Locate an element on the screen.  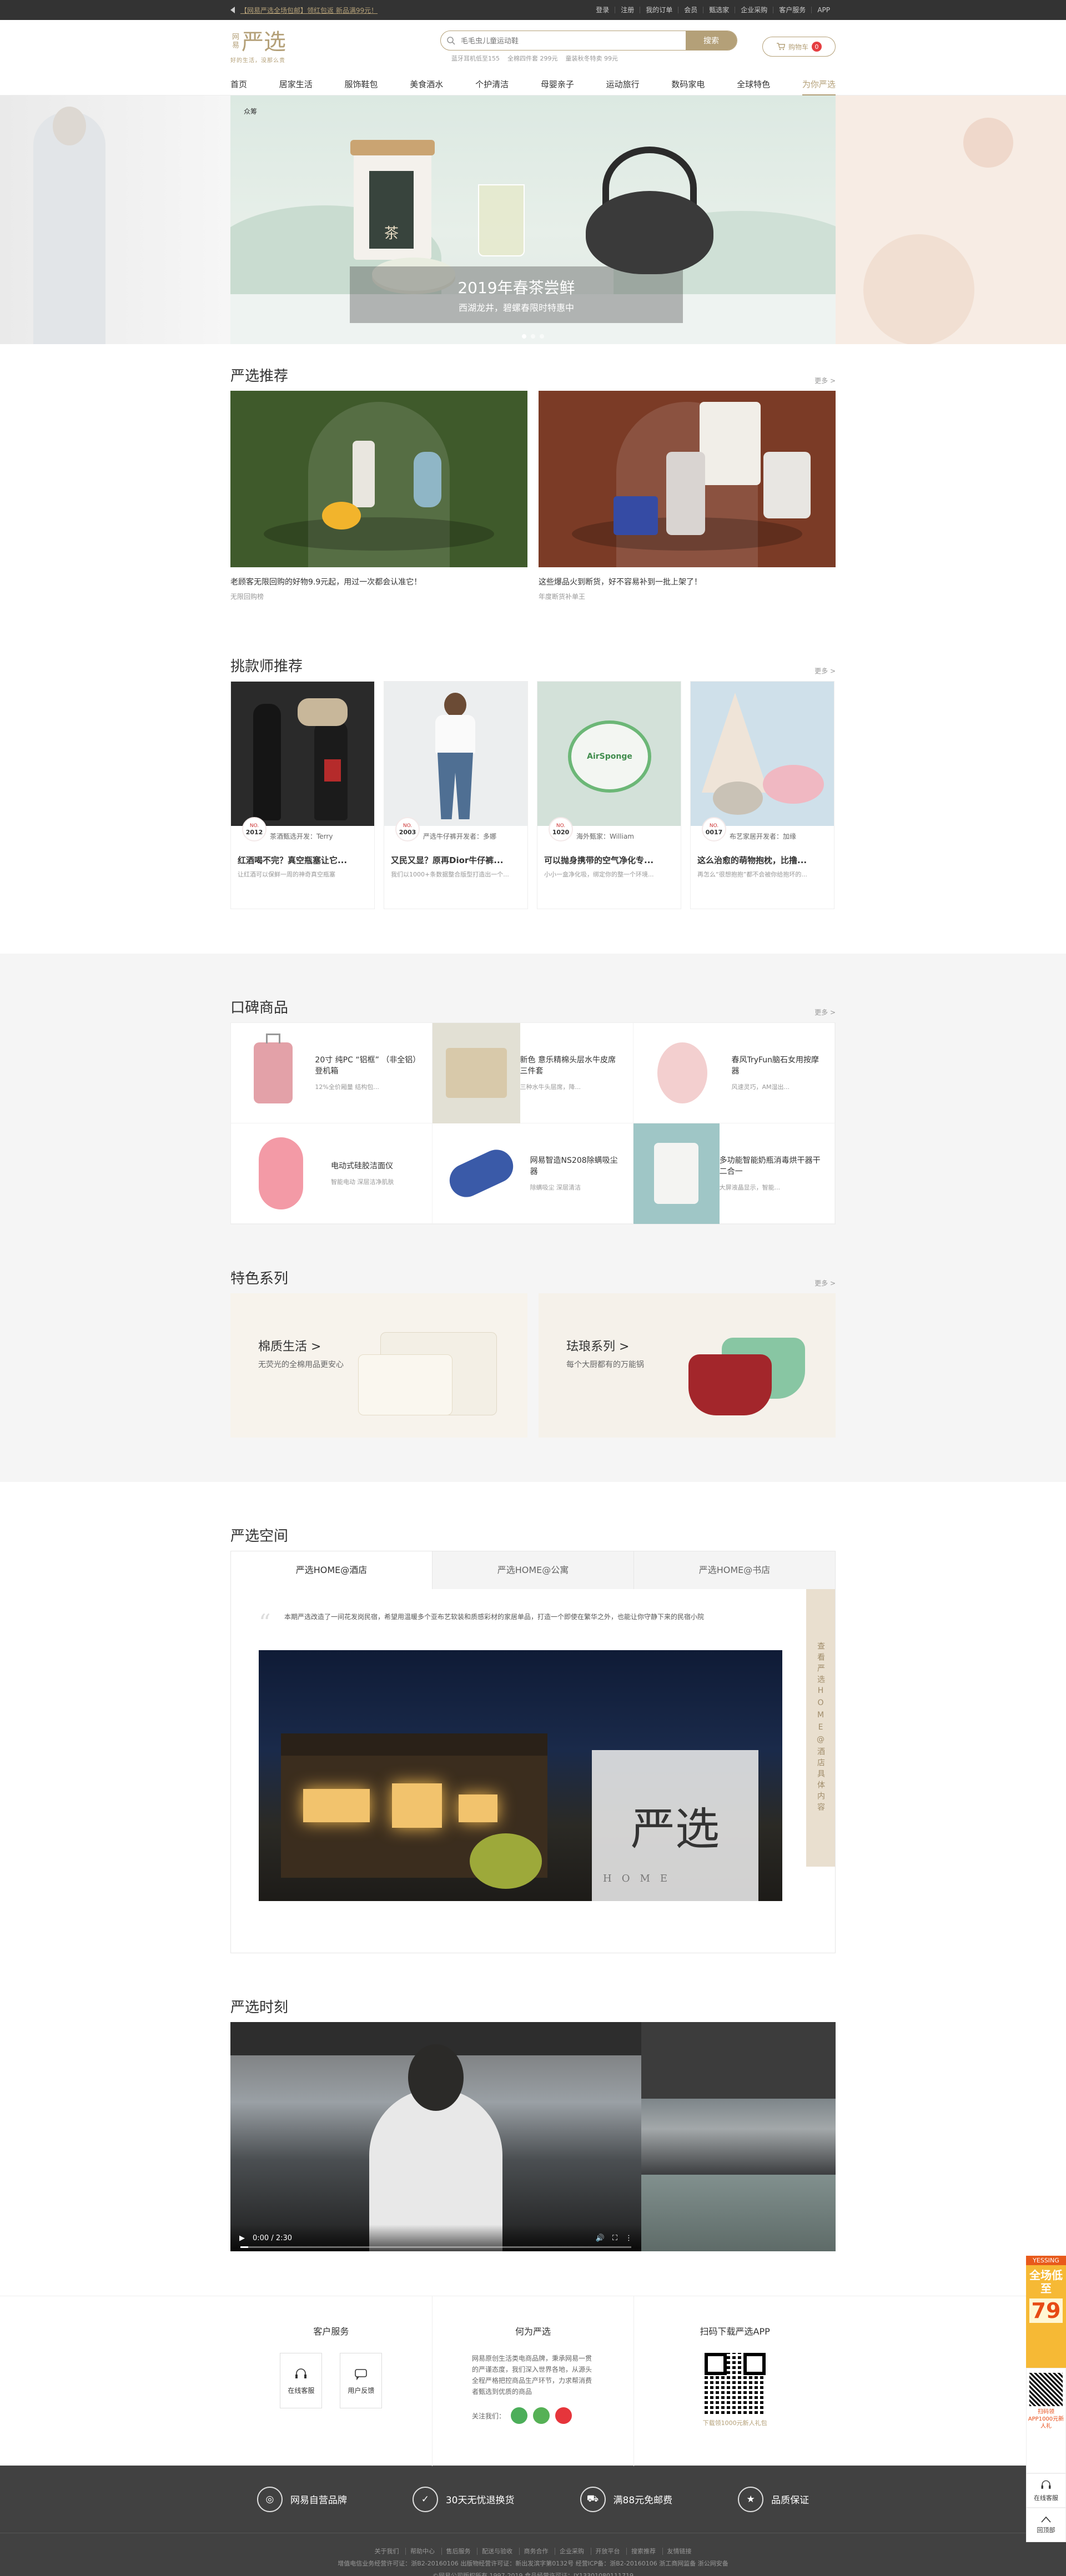
hot-word: 全棉四件套 299元 is located at coordinates (532, 58).